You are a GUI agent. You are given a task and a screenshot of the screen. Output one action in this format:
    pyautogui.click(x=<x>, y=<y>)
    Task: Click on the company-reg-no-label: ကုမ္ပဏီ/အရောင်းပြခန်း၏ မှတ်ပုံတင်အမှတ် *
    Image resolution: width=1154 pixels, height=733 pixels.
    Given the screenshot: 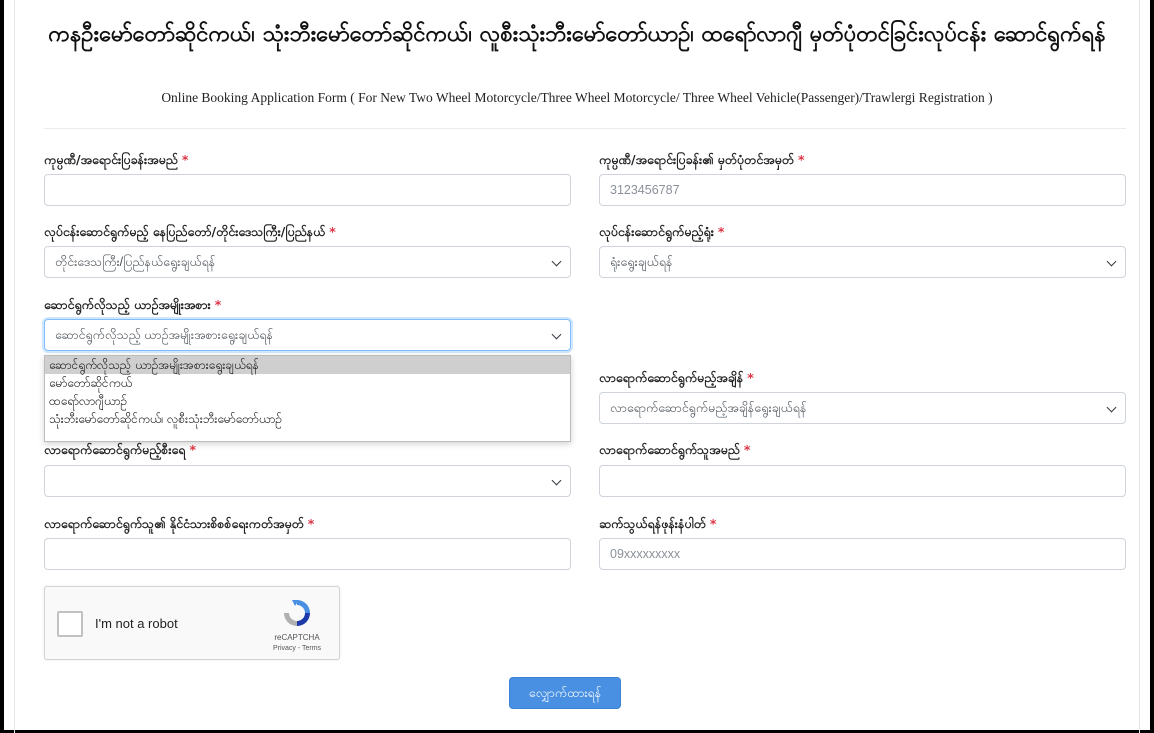 What is the action you would take?
    pyautogui.click(x=702, y=161)
    